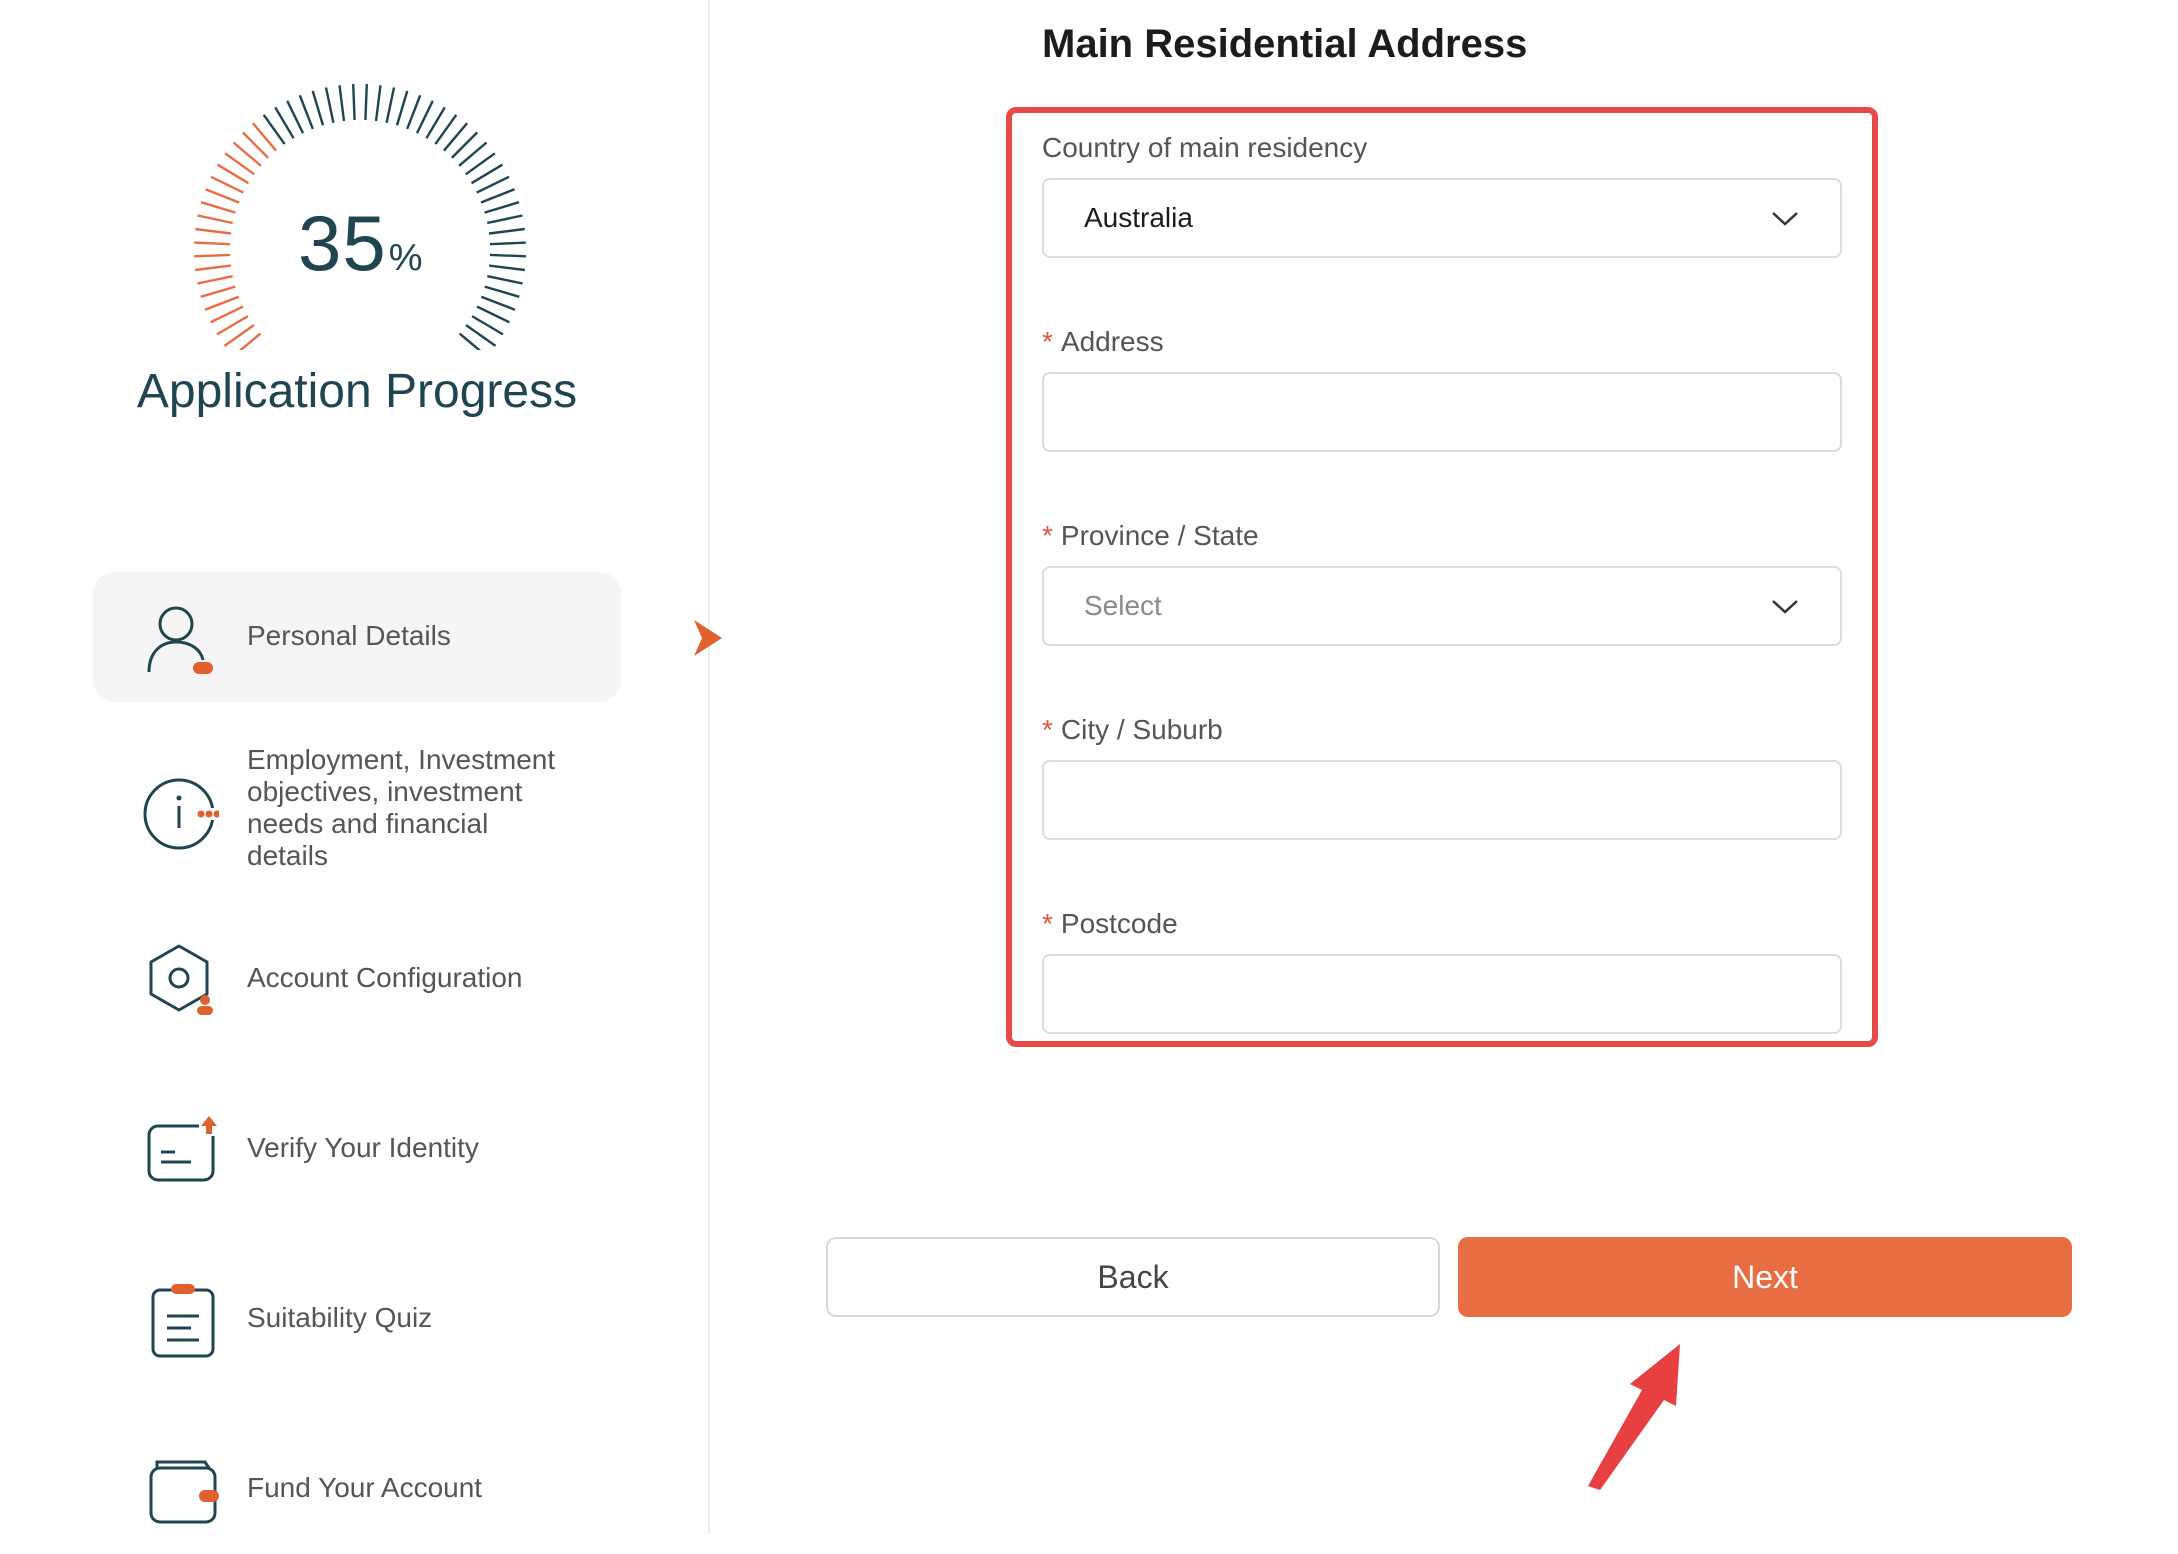 This screenshot has height=1554, width=2178. What do you see at coordinates (1205, 147) in the screenshot?
I see `country-label: Country of main residency` at bounding box center [1205, 147].